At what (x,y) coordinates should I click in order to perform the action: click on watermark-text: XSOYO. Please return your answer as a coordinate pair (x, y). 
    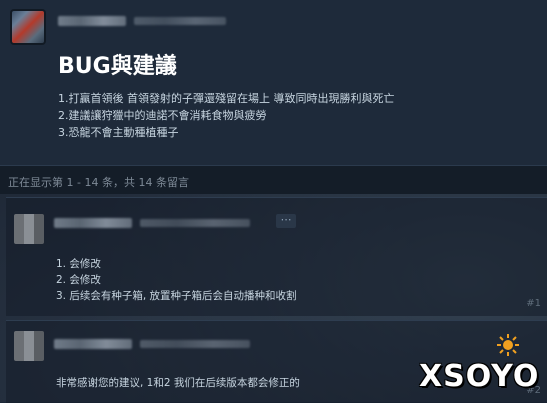
    Looking at the image, I should click on (479, 376).